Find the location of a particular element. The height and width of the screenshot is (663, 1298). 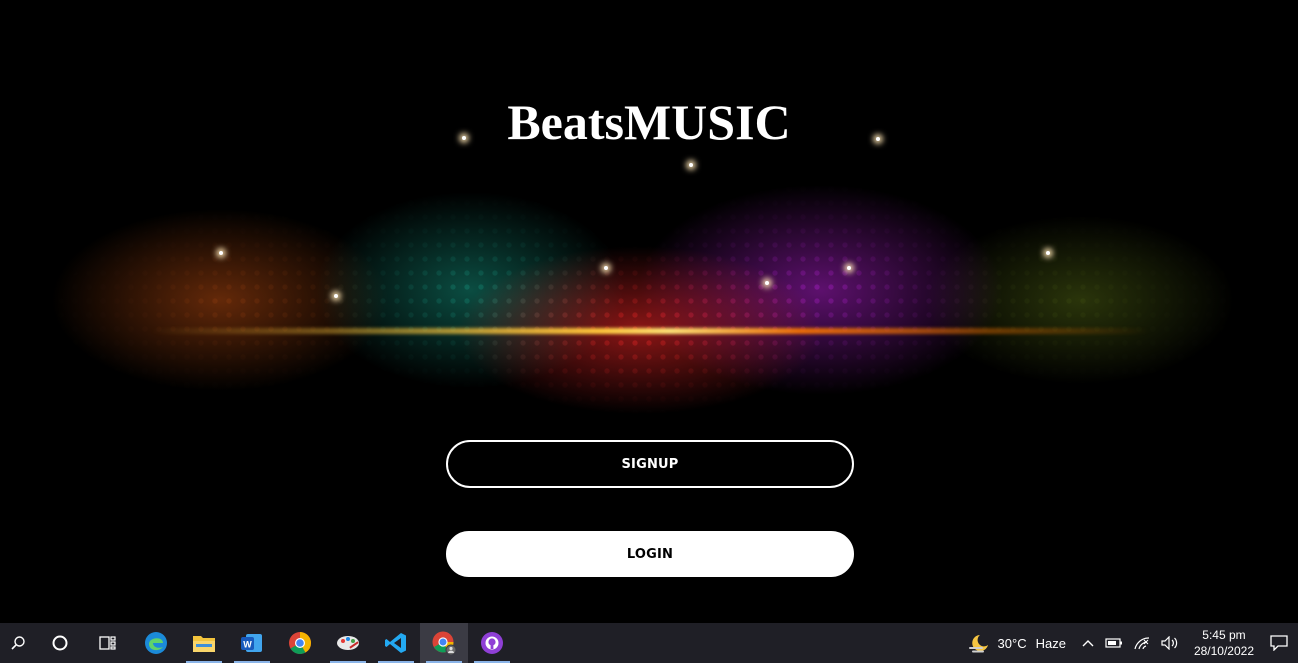

chevron-up-icon is located at coordinates (1088, 643).